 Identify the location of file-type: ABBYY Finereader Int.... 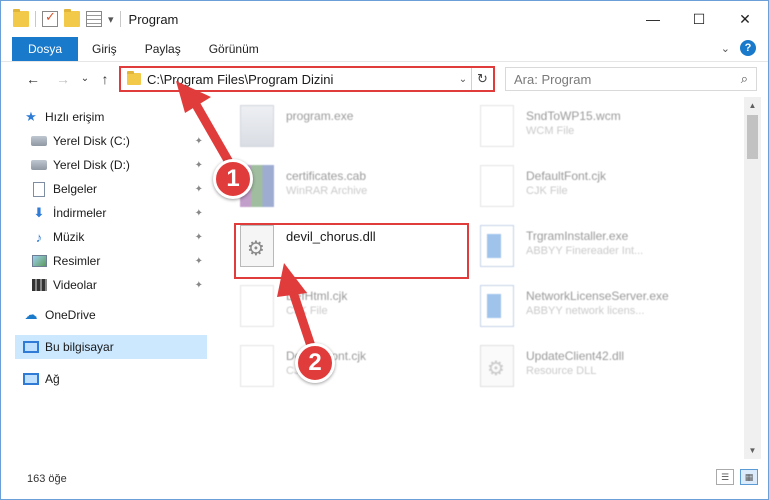
(585, 251).